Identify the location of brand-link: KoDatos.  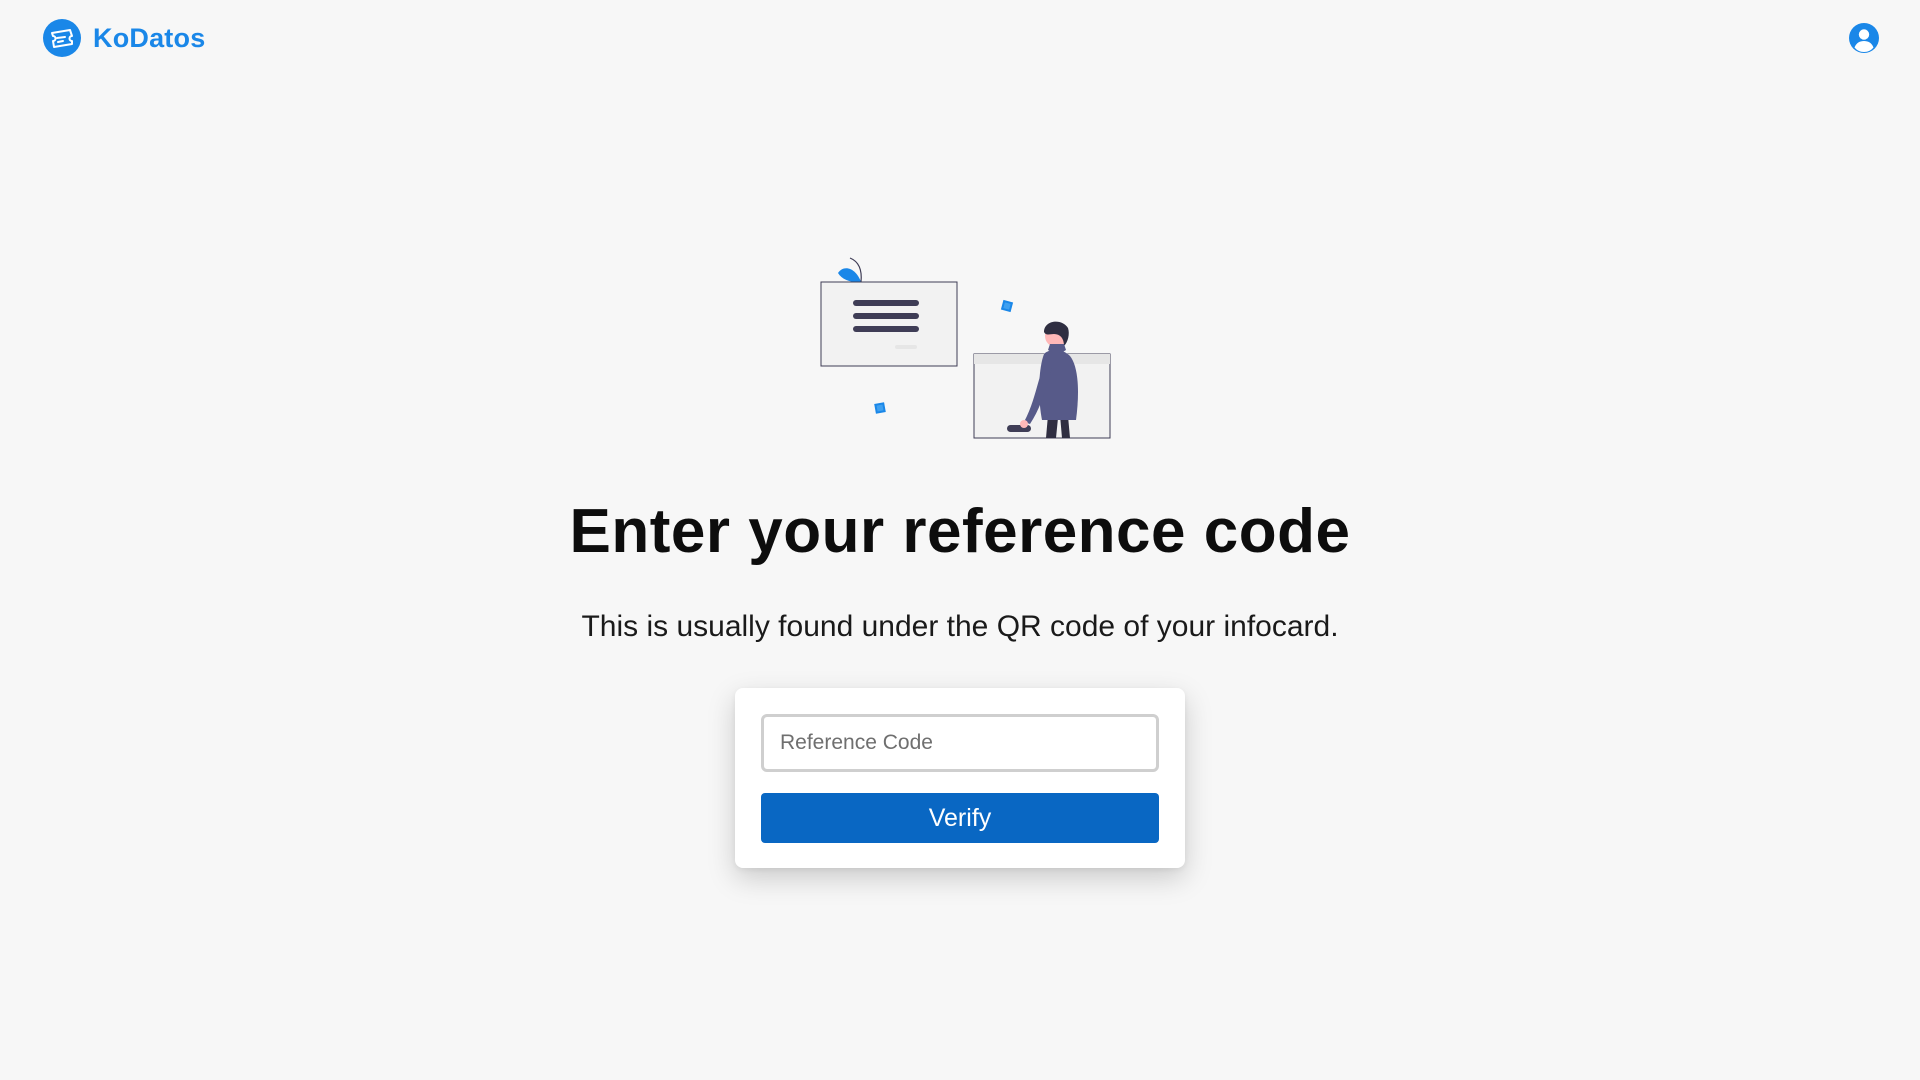
(124, 38).